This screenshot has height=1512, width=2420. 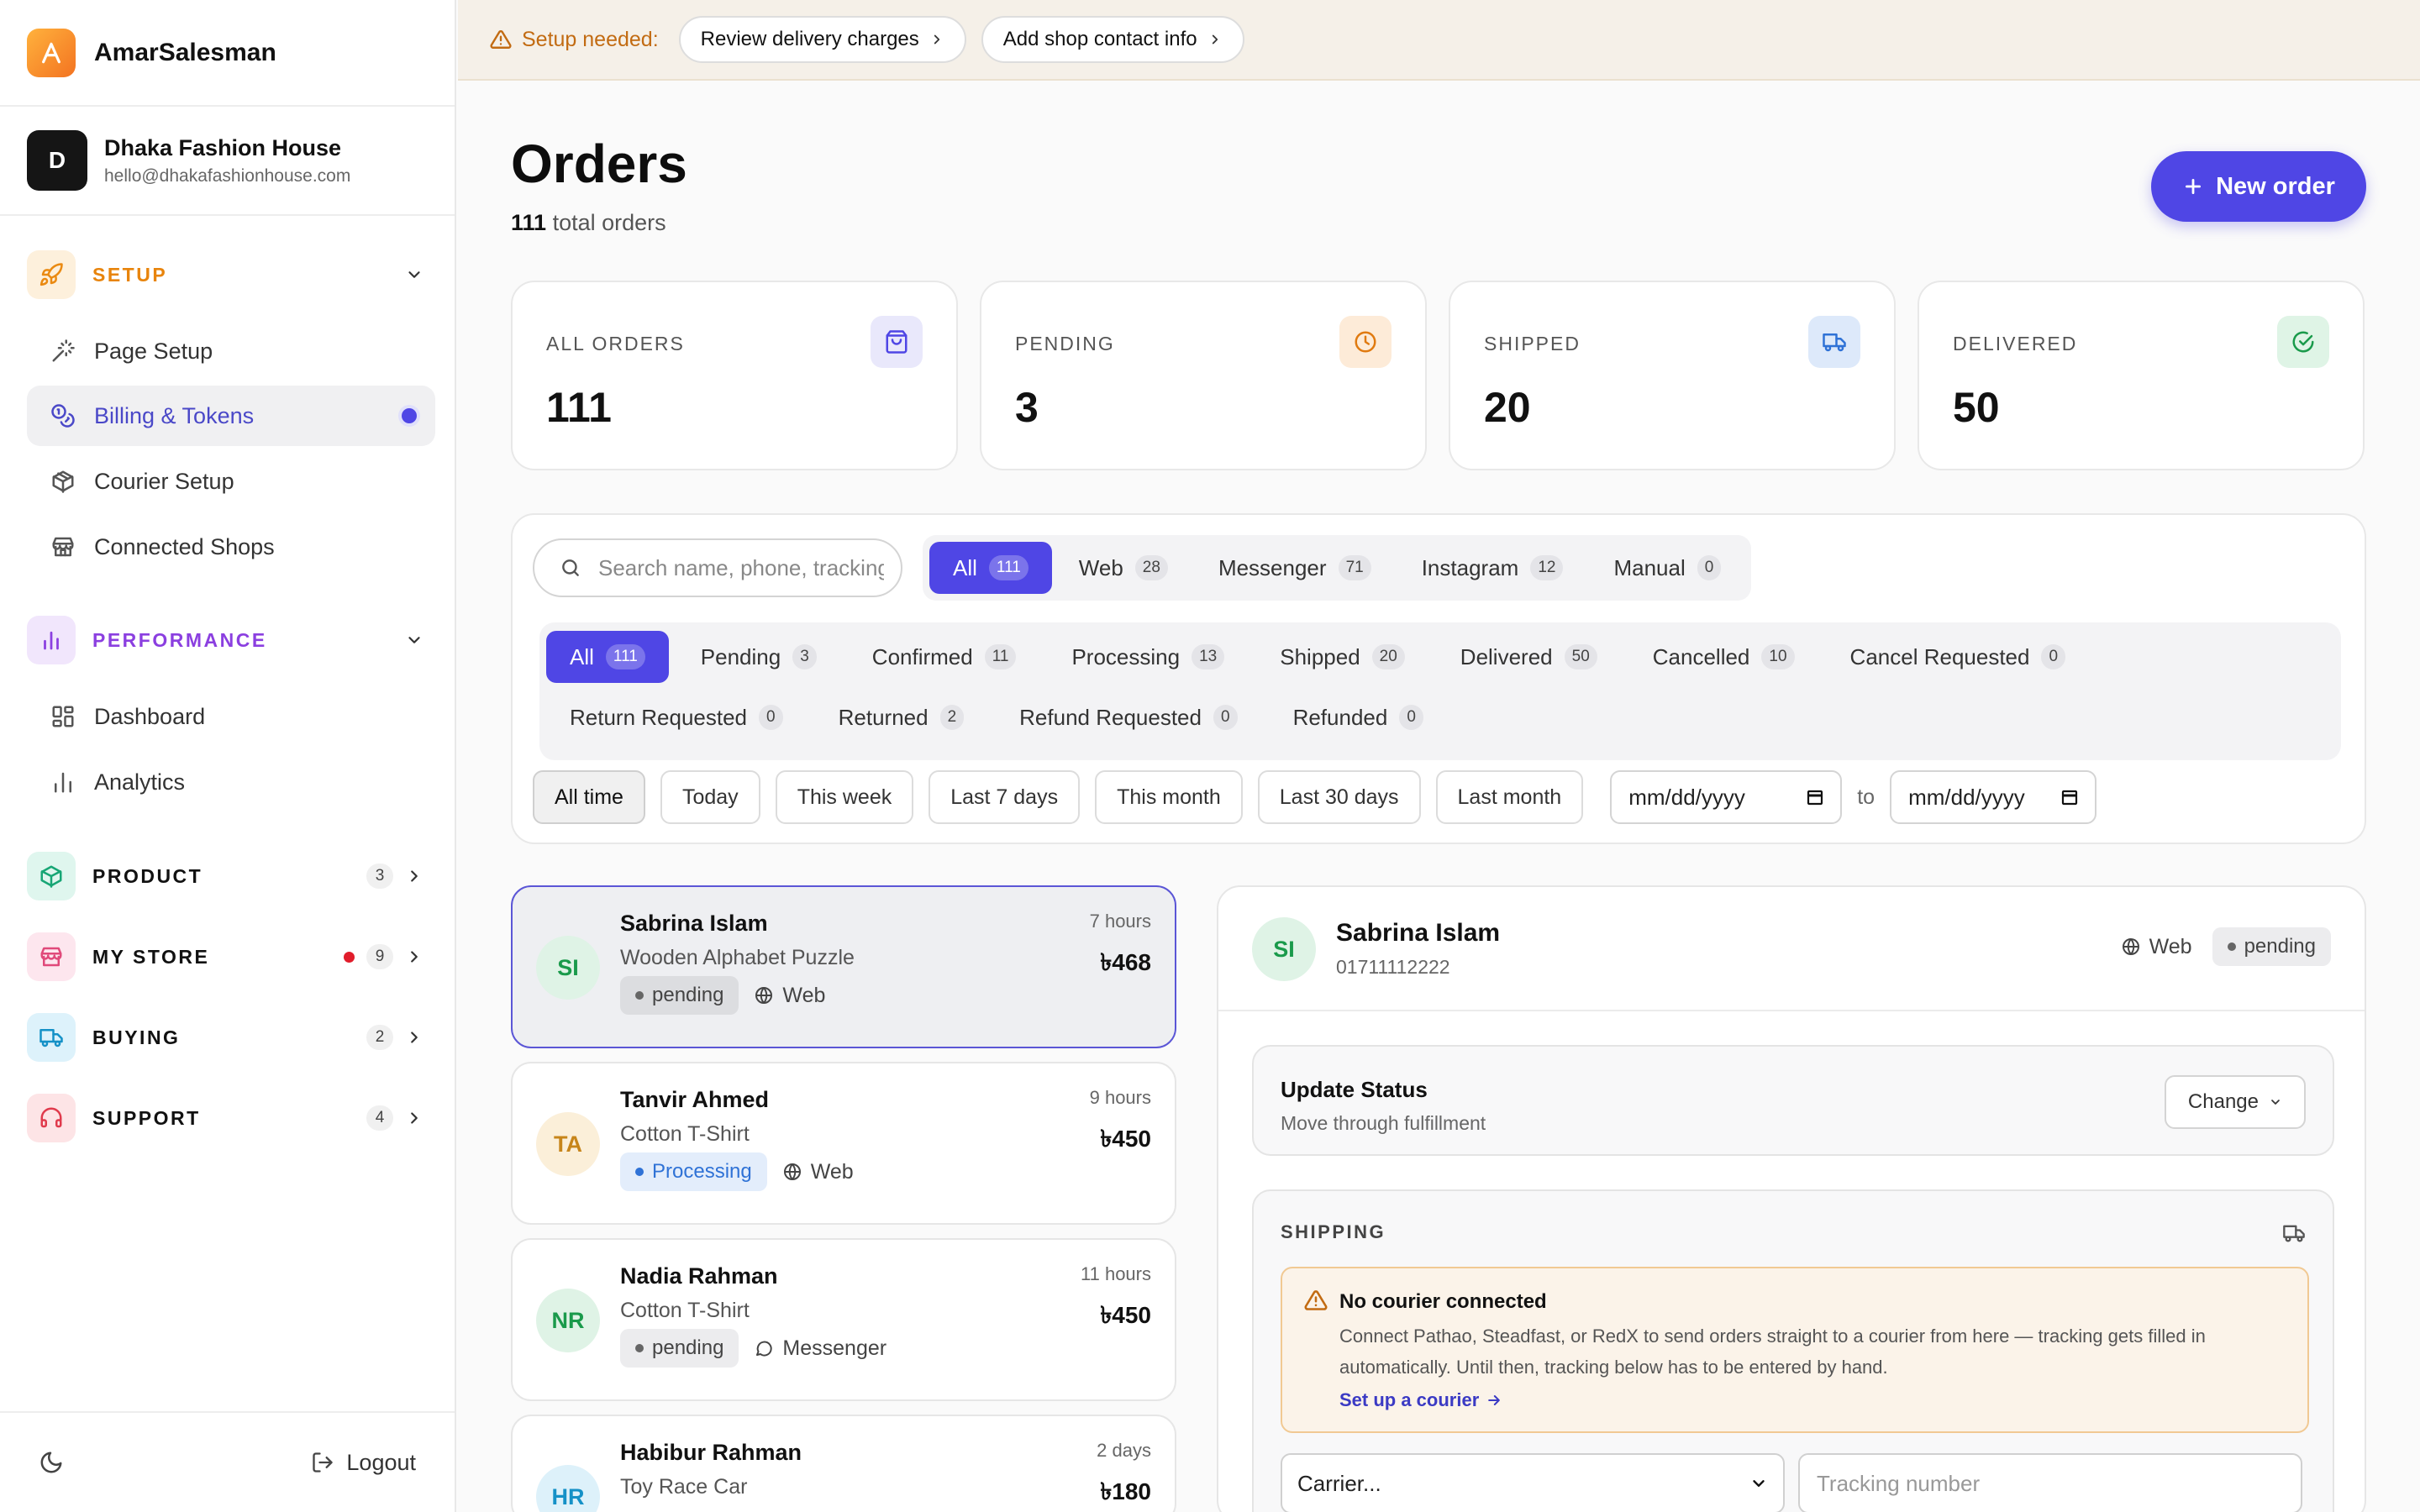 What do you see at coordinates (1128, 717) in the screenshot?
I see `status-tab-refund-requested: Refund Requested 0` at bounding box center [1128, 717].